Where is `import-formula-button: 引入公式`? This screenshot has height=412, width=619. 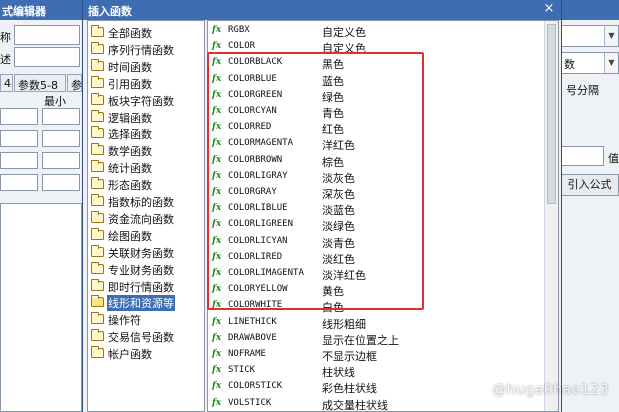 import-formula-button: 引入公式 is located at coordinates (589, 185).